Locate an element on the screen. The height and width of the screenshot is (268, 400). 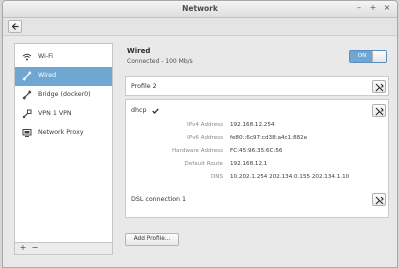
sidebar-item-vpn: VPN 1 VPN is located at coordinates (63, 114).